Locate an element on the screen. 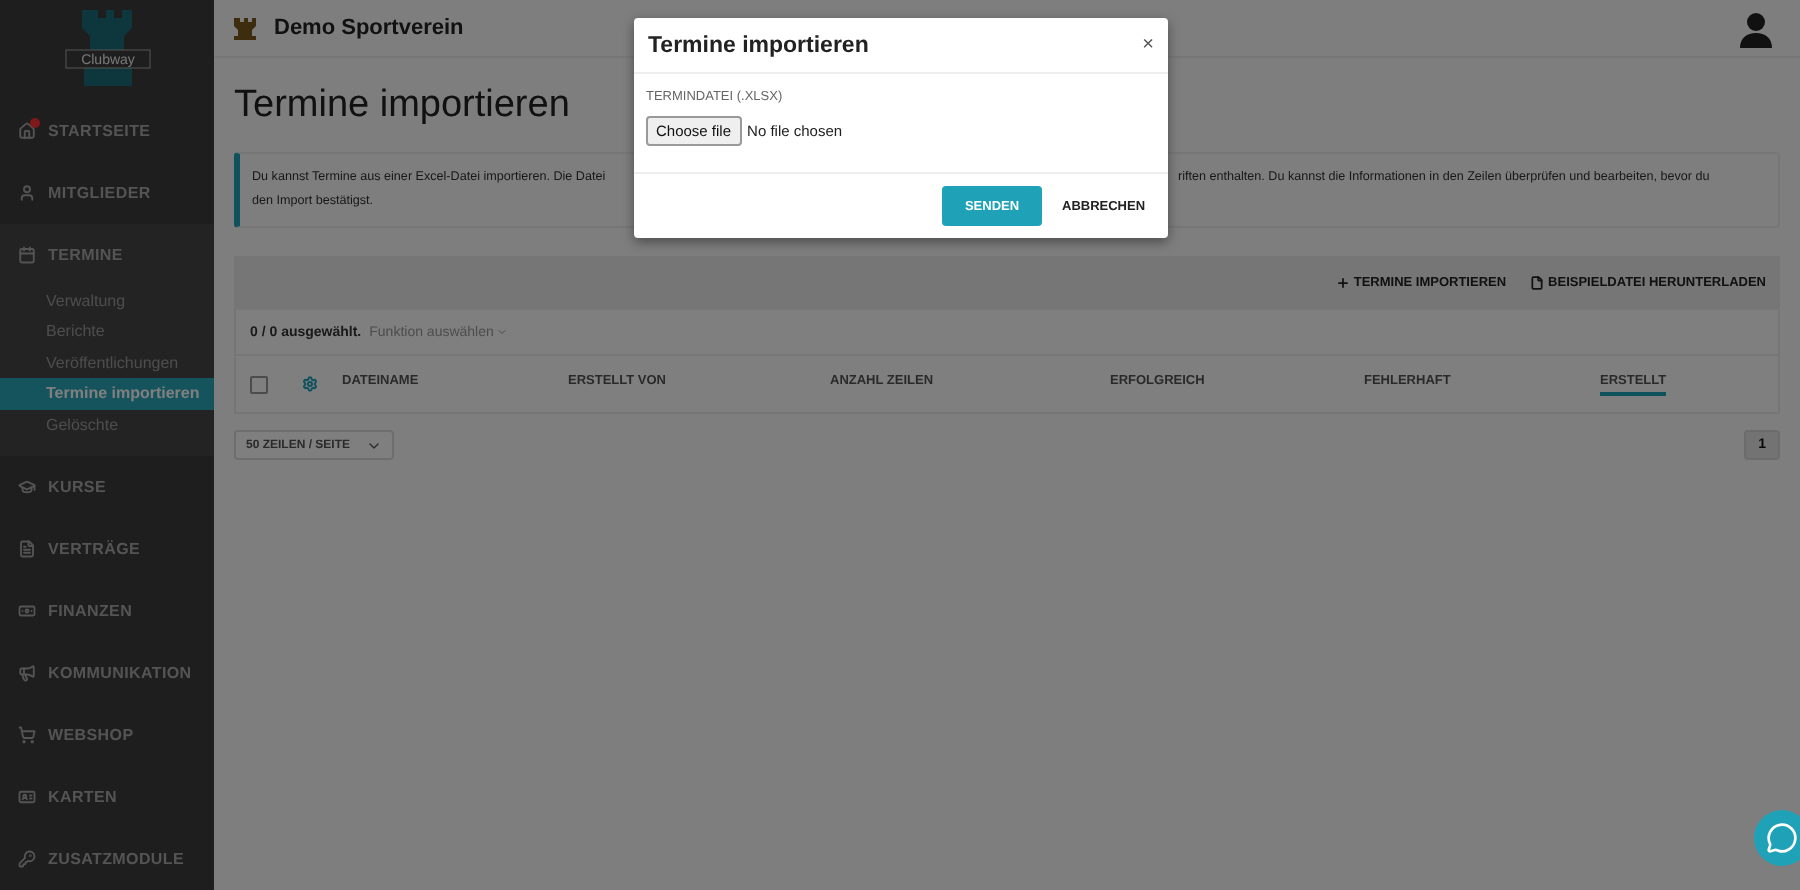 The width and height of the screenshot is (1800, 890). club-name: Demo Sportverein is located at coordinates (369, 28).